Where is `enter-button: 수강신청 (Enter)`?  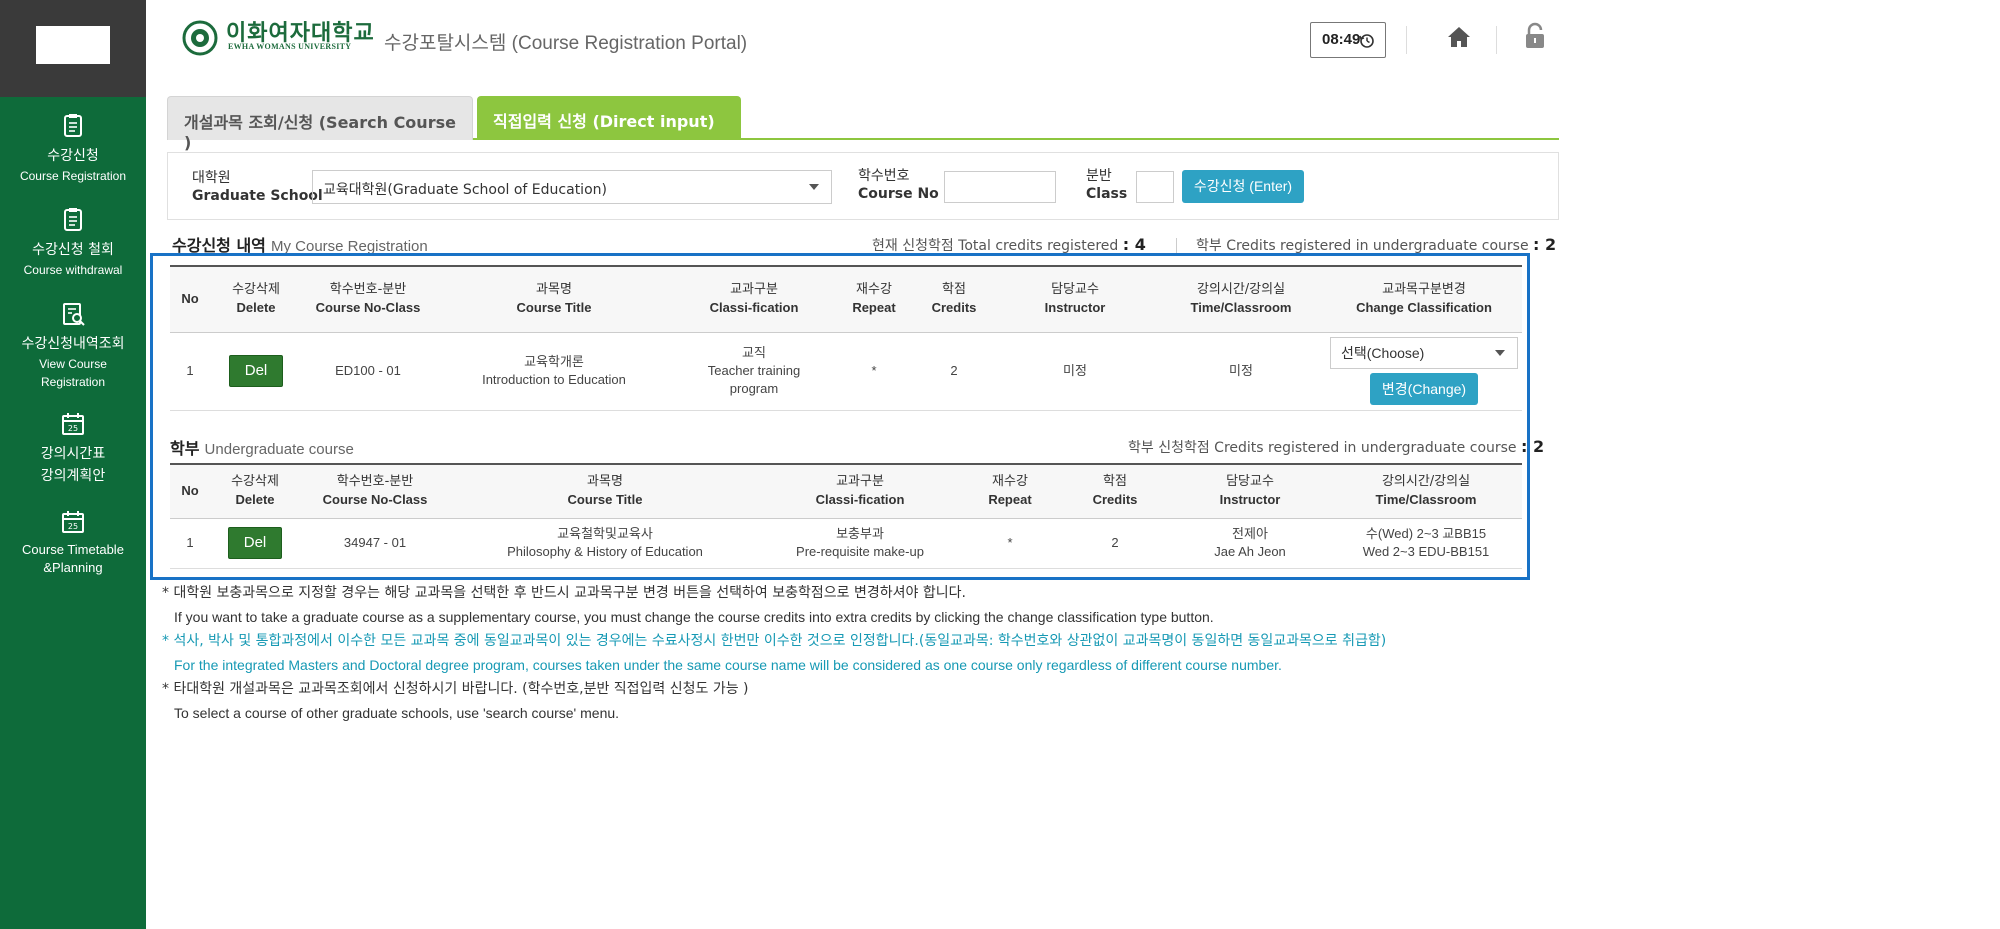
enter-button: 수강신청 (Enter) is located at coordinates (1243, 186).